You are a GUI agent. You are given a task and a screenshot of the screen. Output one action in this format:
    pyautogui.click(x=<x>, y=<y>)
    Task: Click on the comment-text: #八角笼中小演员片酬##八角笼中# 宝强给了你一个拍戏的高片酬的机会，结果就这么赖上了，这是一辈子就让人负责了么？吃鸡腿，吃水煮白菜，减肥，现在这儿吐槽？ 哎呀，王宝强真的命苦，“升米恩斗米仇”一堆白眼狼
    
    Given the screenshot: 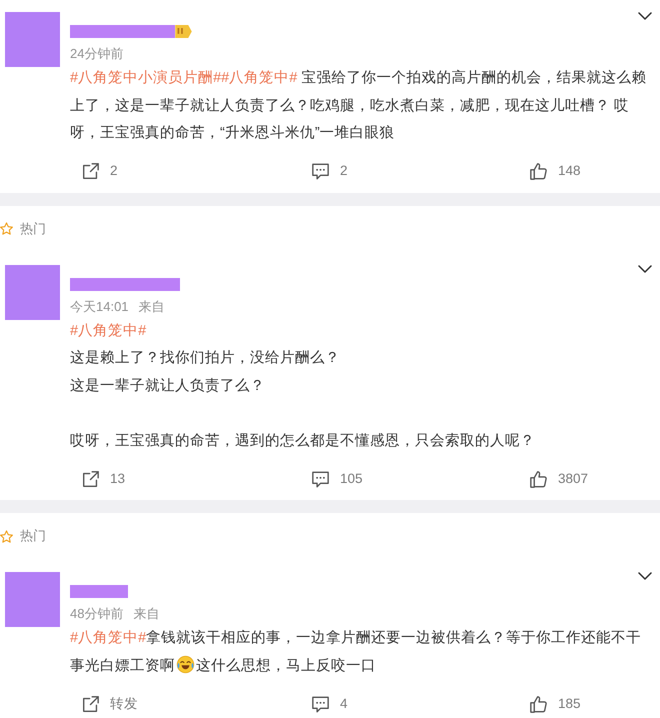 What is the action you would take?
    pyautogui.click(x=359, y=105)
    